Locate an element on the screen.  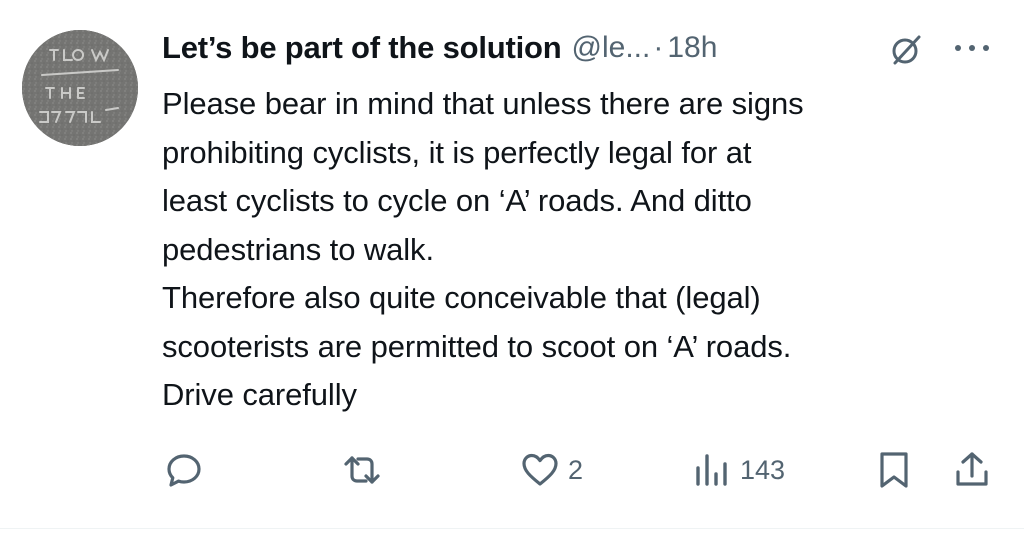
like-button: 2 is located at coordinates (551, 470).